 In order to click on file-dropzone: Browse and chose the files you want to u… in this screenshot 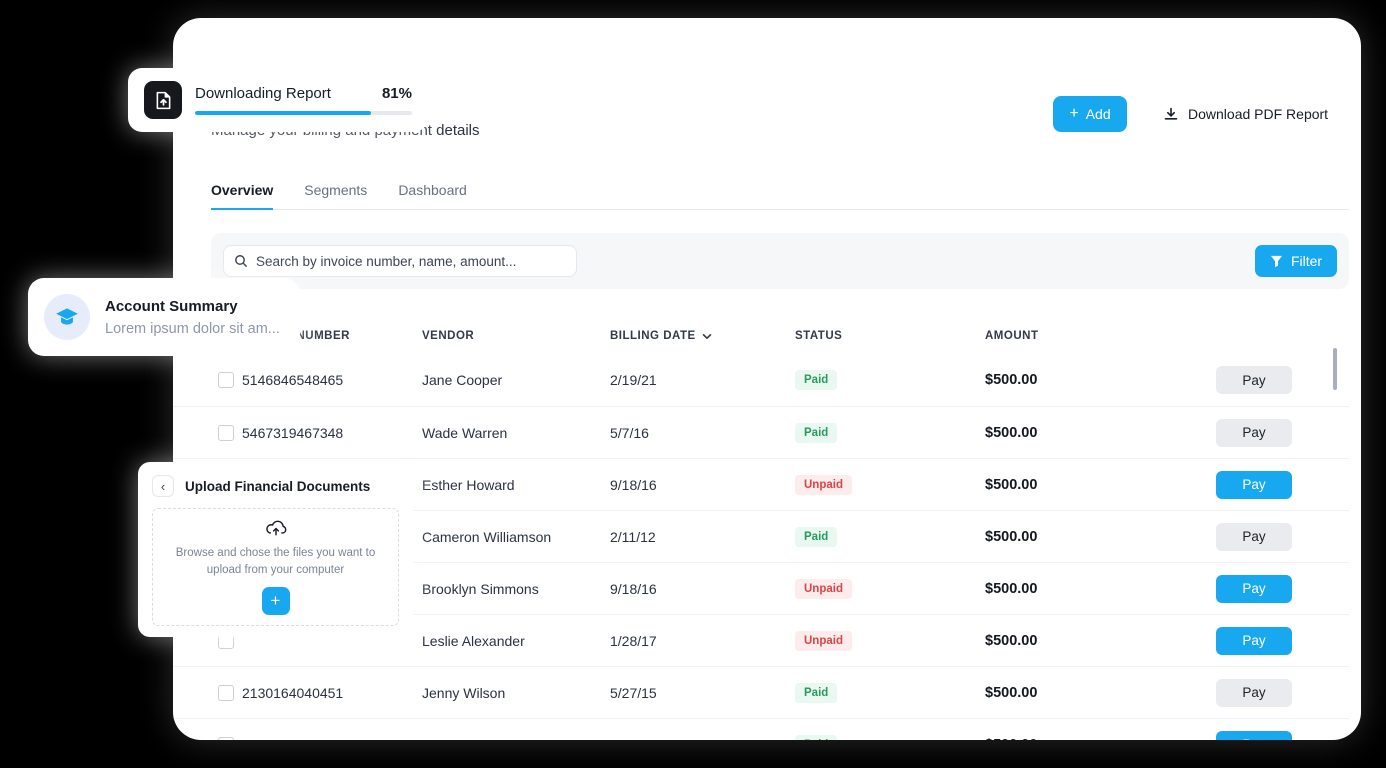, I will do `click(275, 567)`.